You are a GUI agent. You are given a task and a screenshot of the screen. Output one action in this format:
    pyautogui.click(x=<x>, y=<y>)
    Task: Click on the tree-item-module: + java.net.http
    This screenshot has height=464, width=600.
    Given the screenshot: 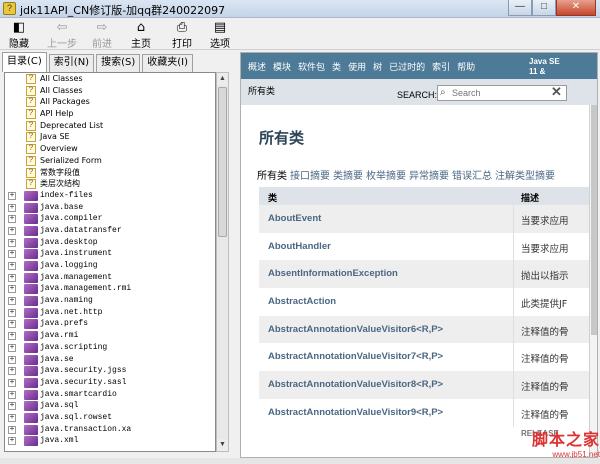 What is the action you would take?
    pyautogui.click(x=110, y=313)
    